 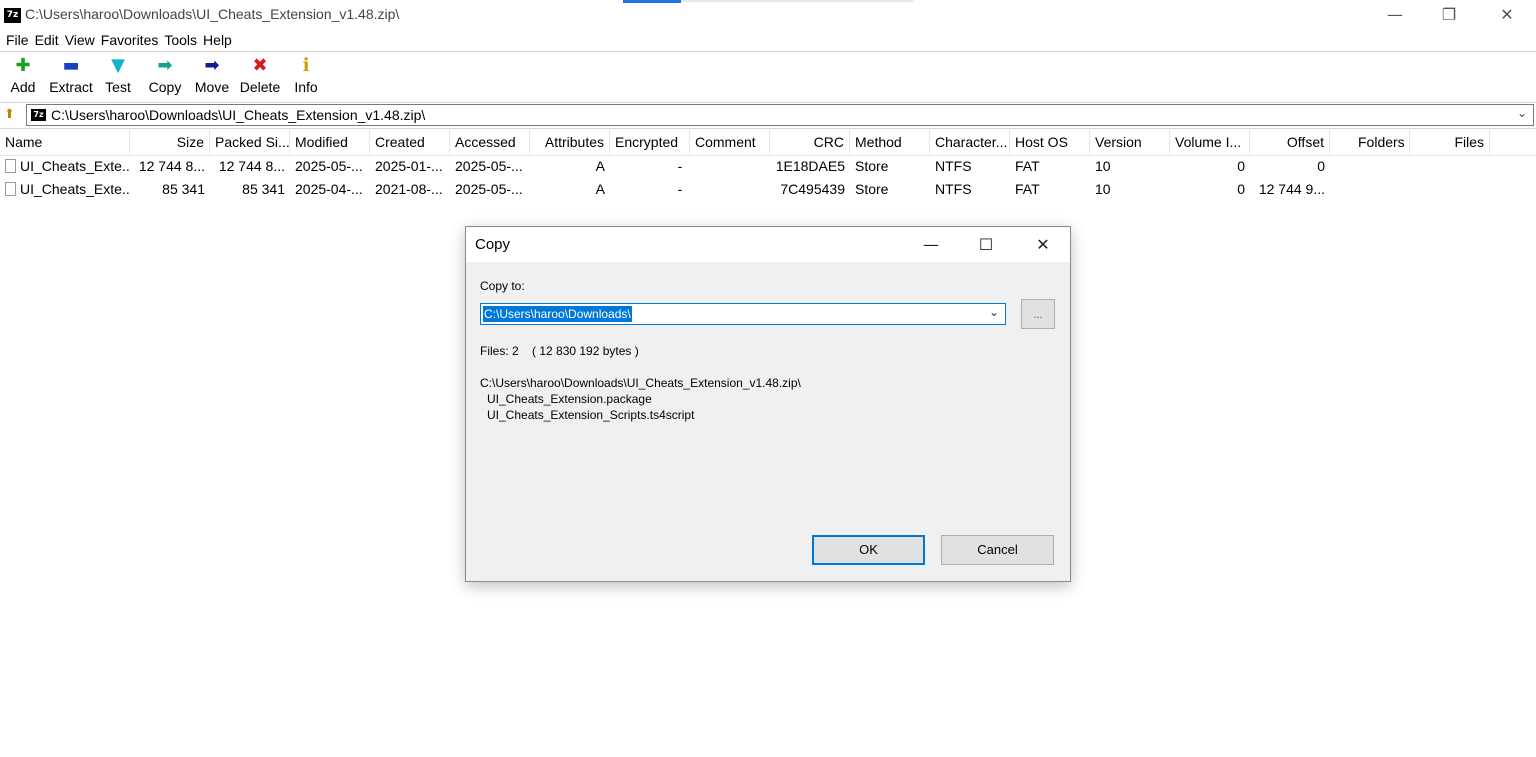 I want to click on copy-button: ➡ Copy, so click(x=165, y=75).